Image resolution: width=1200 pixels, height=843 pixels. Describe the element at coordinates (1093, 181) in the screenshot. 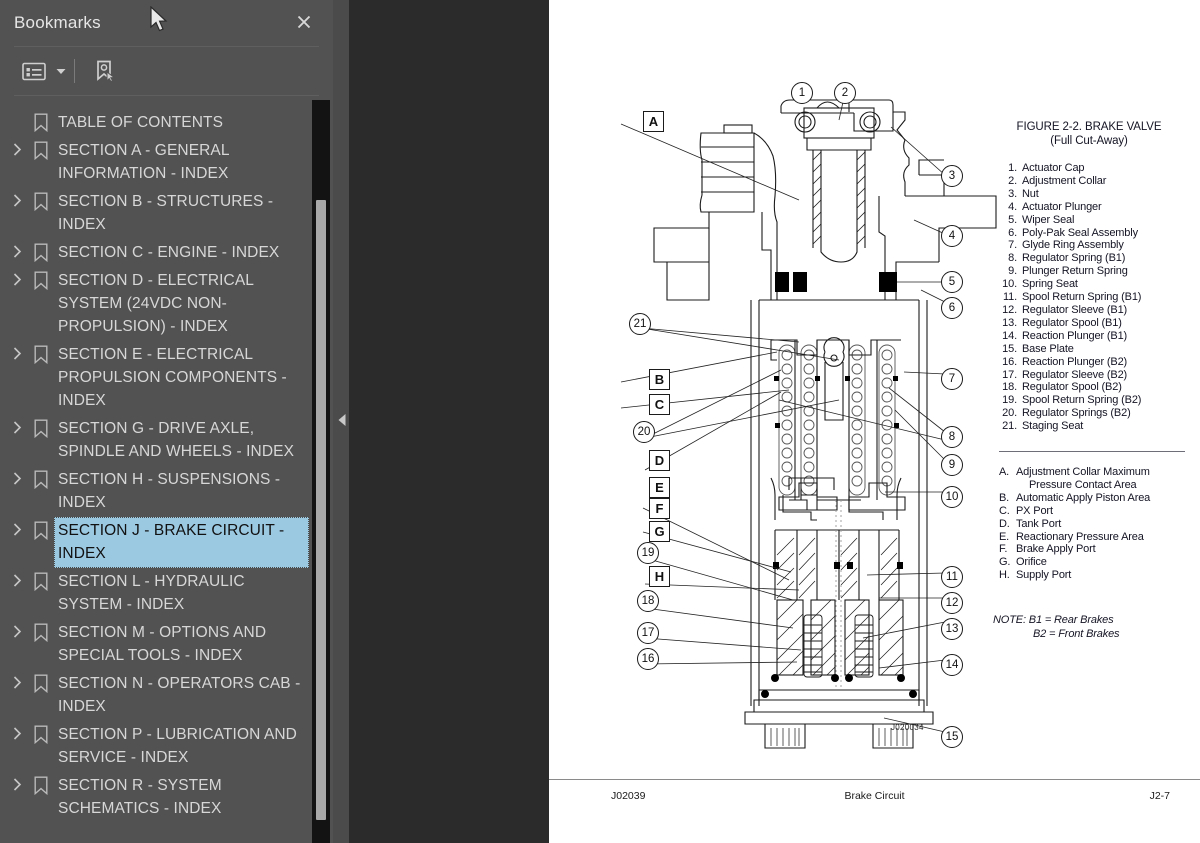

I see `legend-part-item: 2. Adjustment Collar` at that location.